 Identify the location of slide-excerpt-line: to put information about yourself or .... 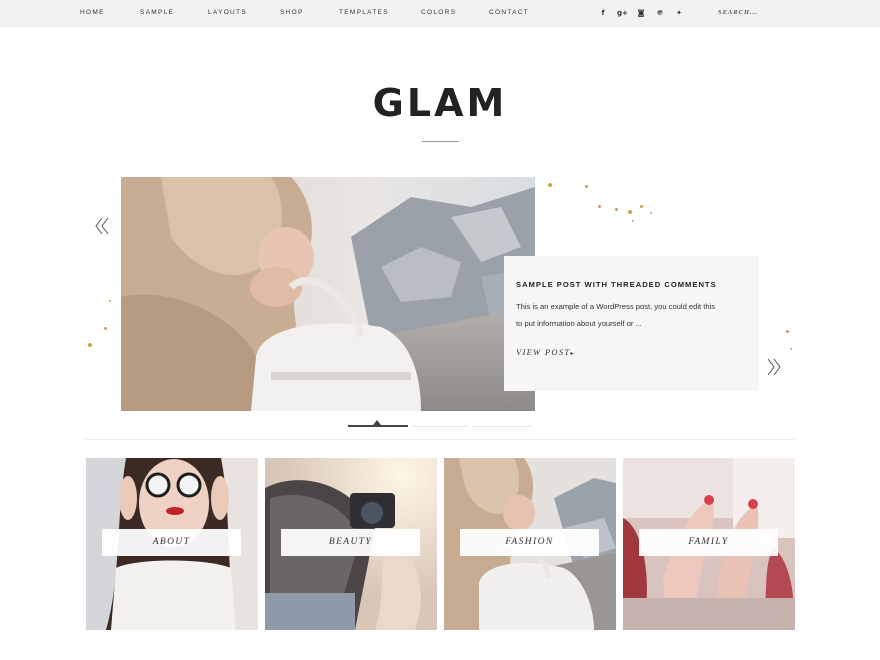
(579, 323).